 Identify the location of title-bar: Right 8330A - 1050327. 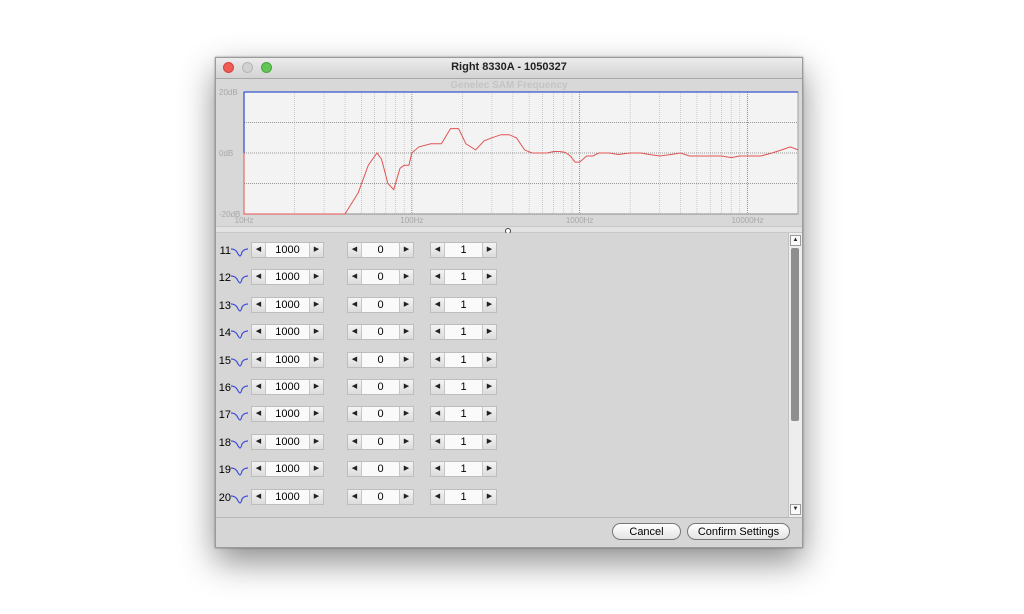
(509, 68).